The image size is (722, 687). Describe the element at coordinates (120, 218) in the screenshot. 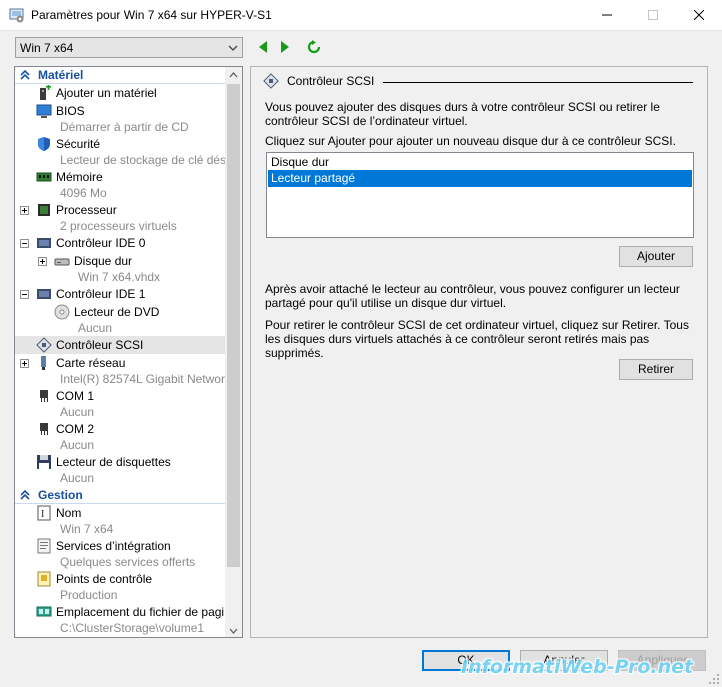

I see `sidebar-item-processor: Processeur 2 processeurs virtuels` at that location.